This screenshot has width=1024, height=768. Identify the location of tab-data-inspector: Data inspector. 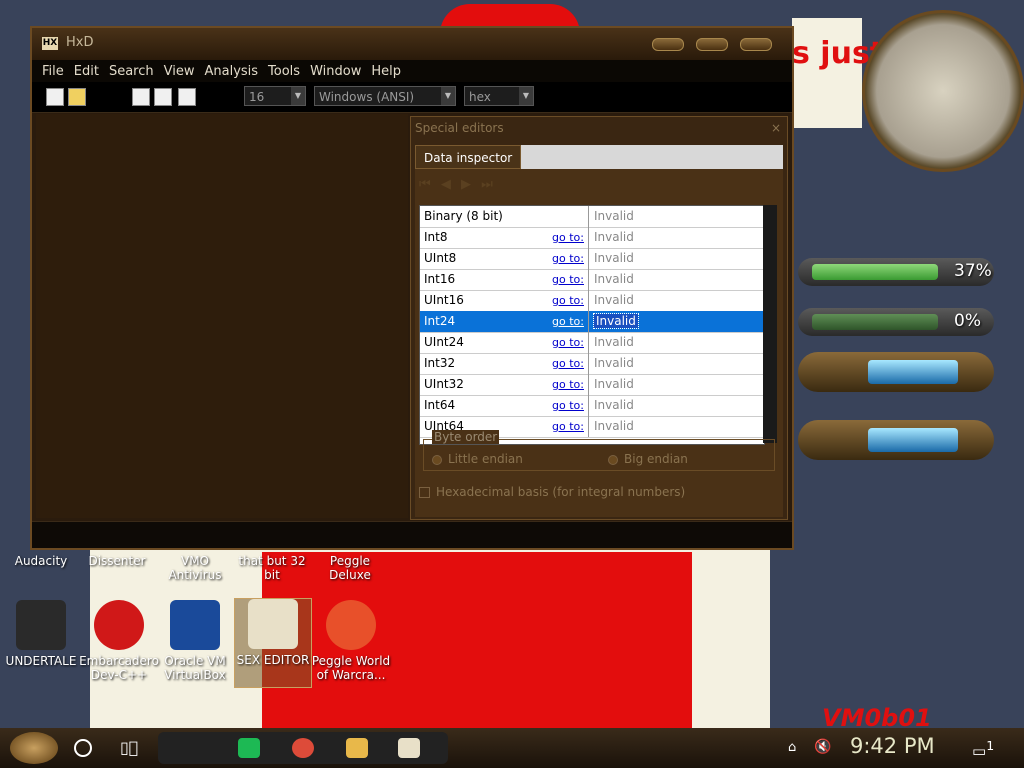
(468, 157).